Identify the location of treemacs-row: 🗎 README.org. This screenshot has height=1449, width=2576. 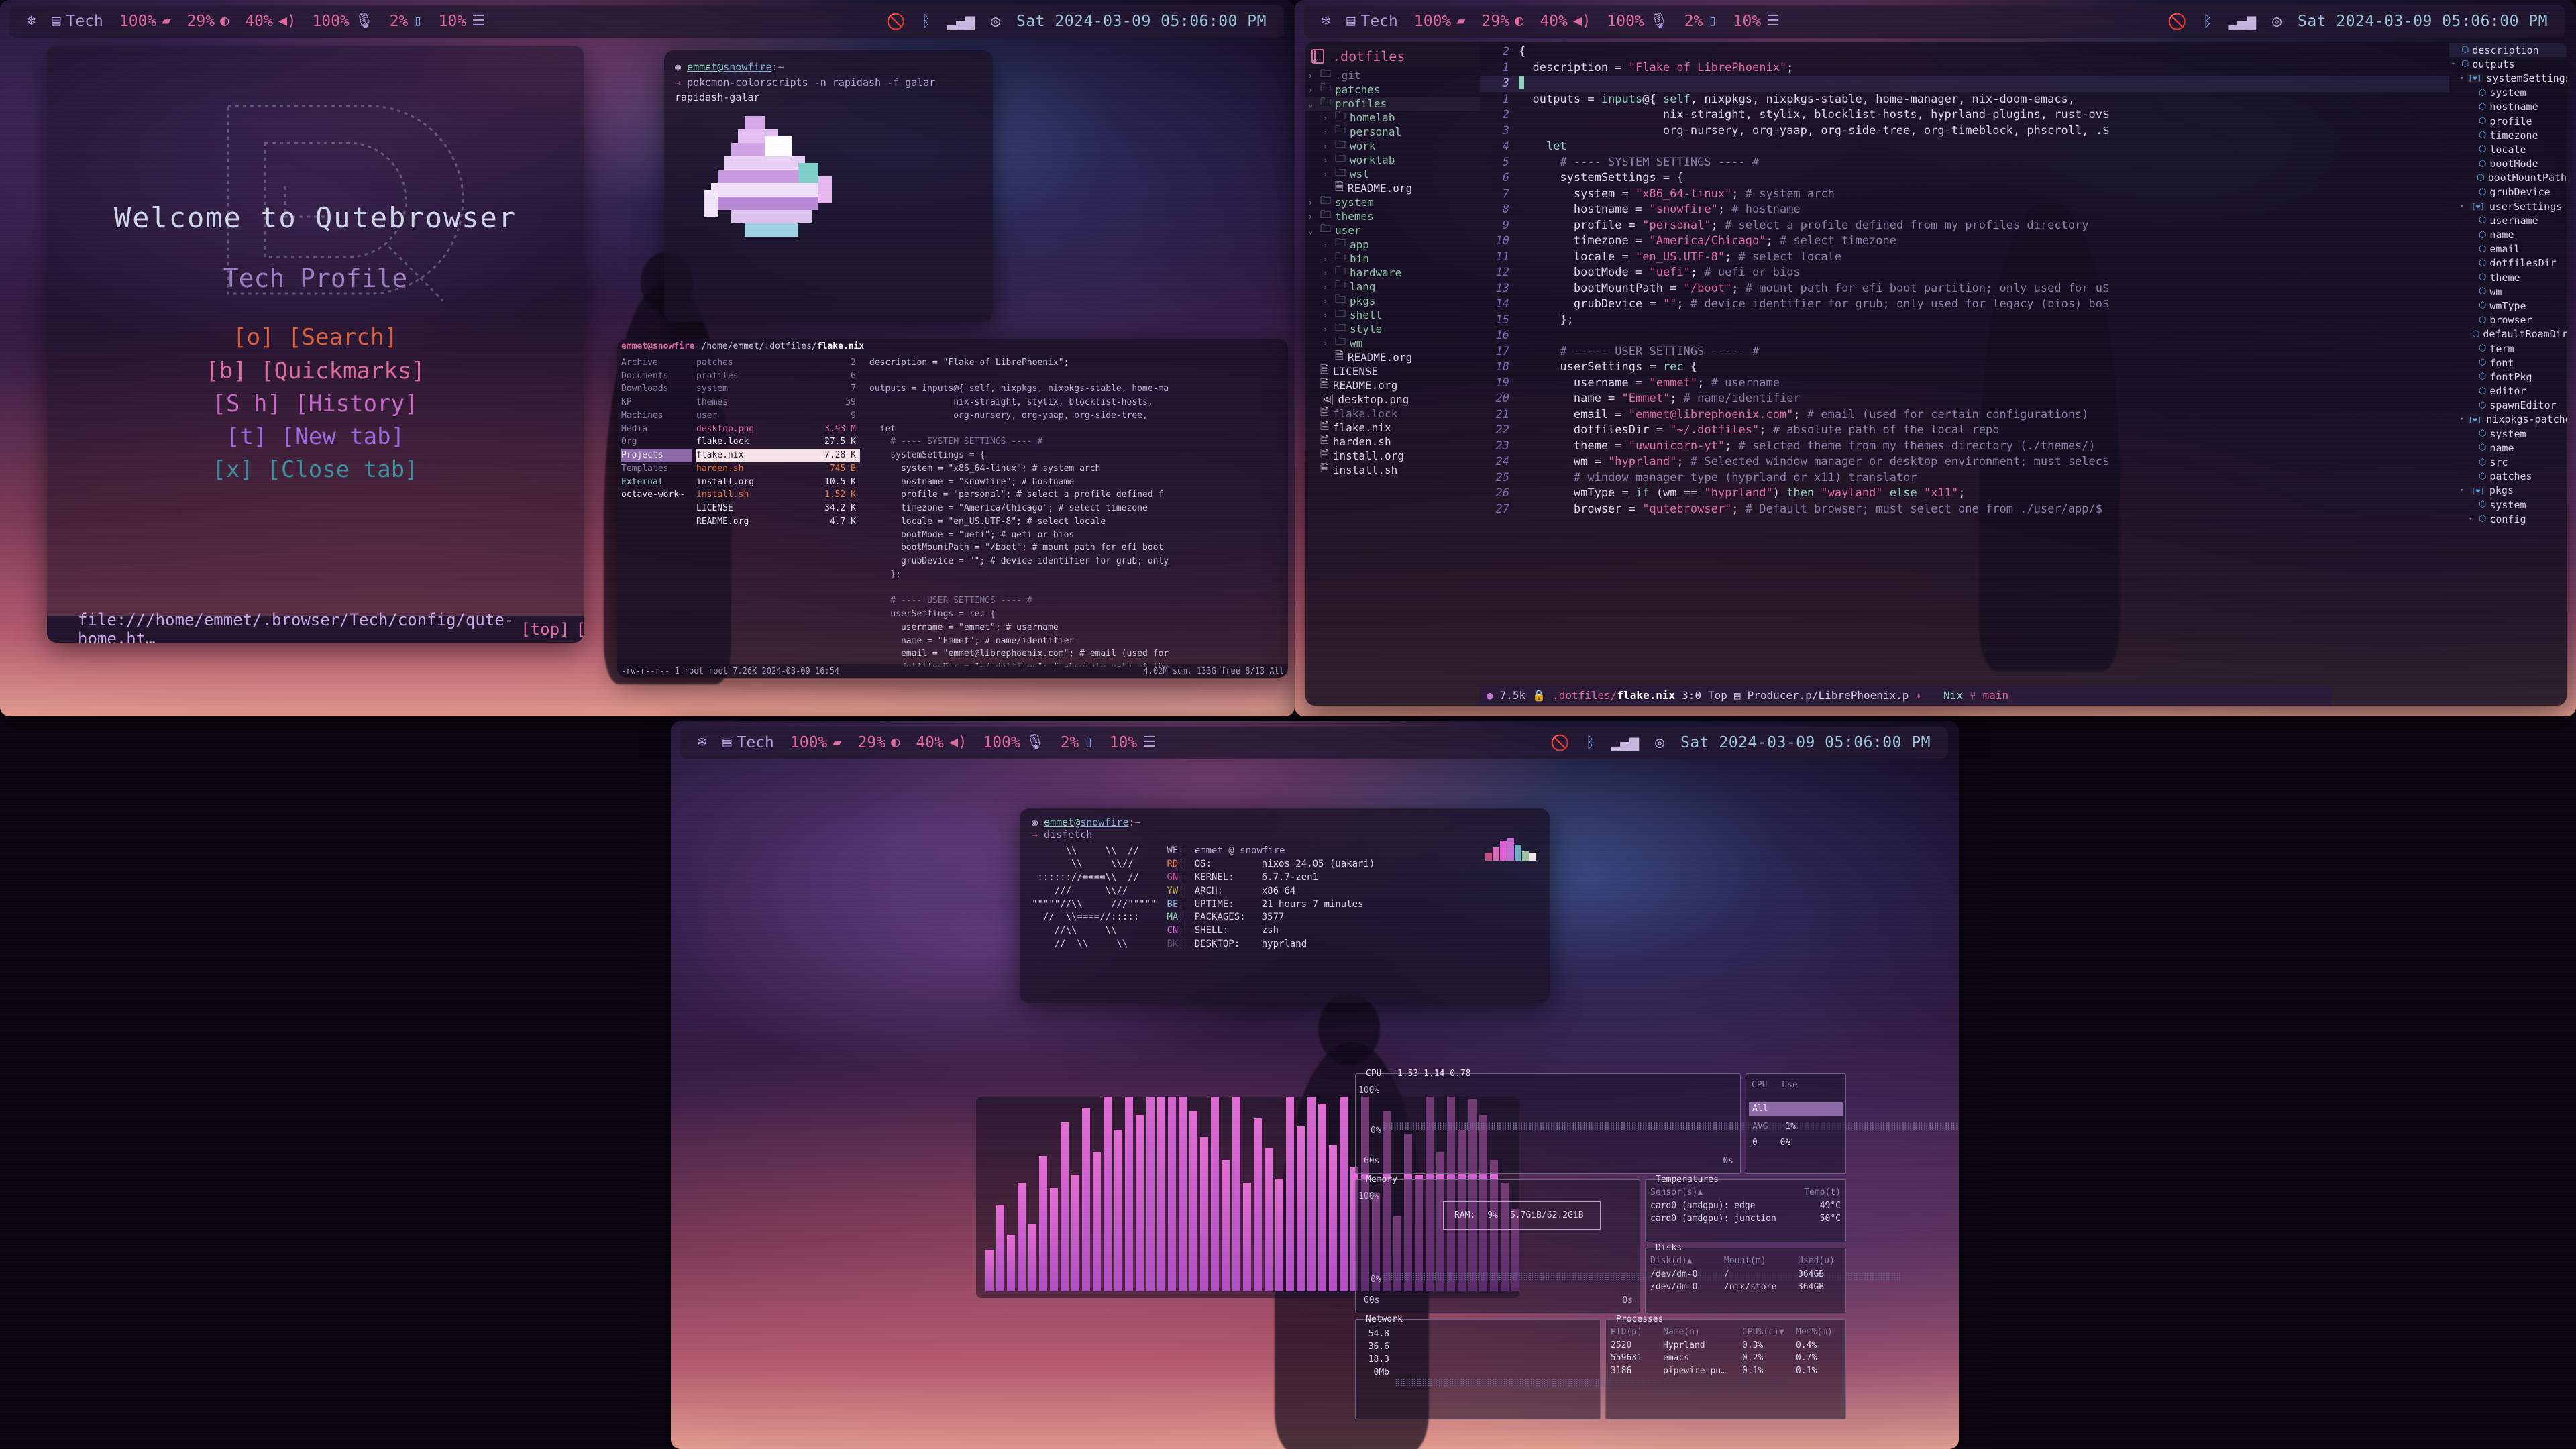
(1392, 384).